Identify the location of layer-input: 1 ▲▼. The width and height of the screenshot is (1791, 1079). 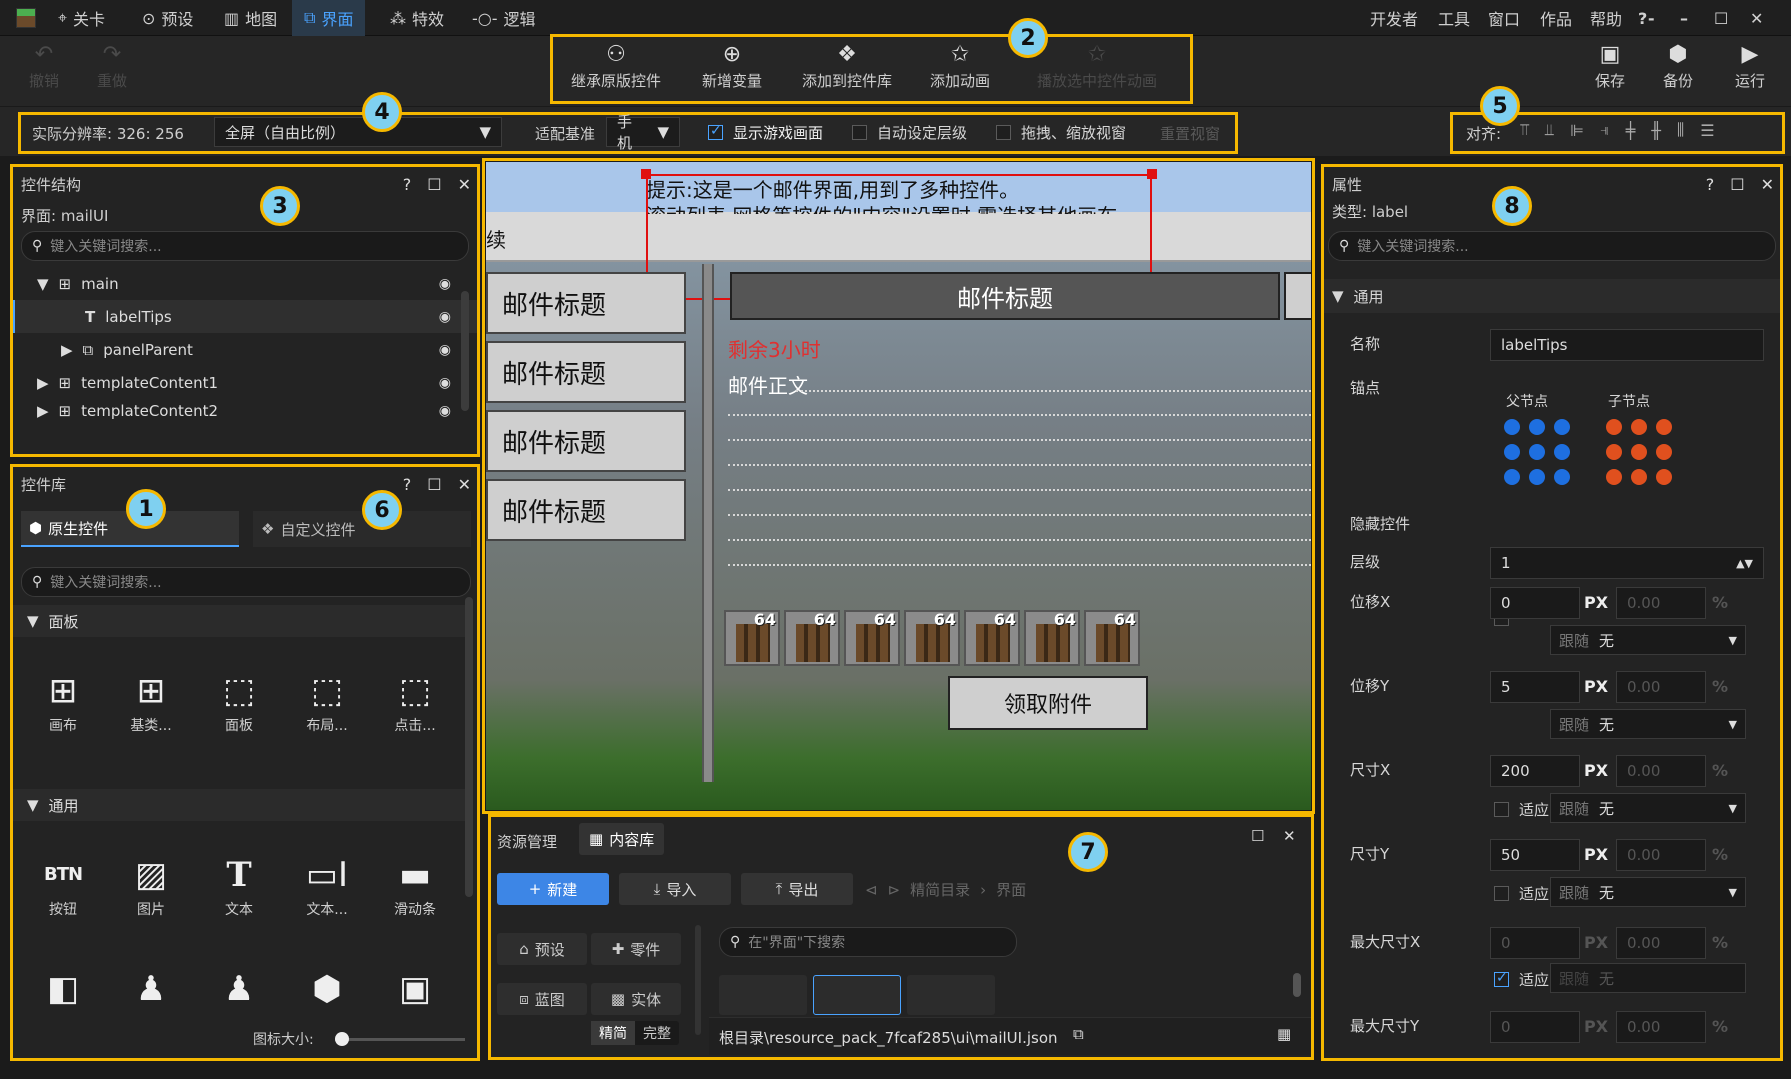
(1627, 563).